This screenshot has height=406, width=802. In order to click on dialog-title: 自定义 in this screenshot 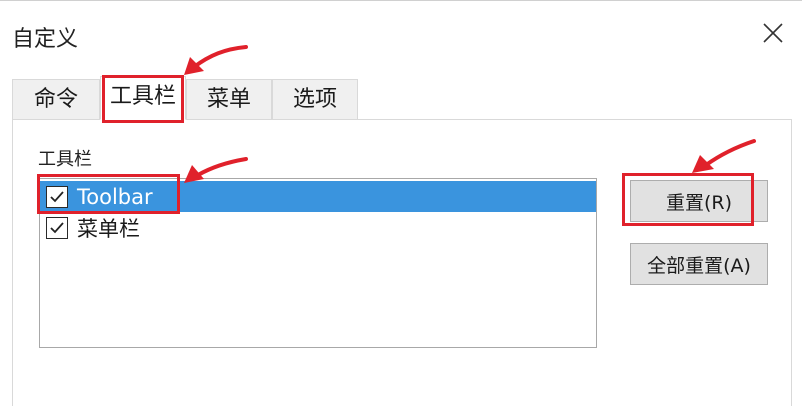, I will do `click(45, 39)`.